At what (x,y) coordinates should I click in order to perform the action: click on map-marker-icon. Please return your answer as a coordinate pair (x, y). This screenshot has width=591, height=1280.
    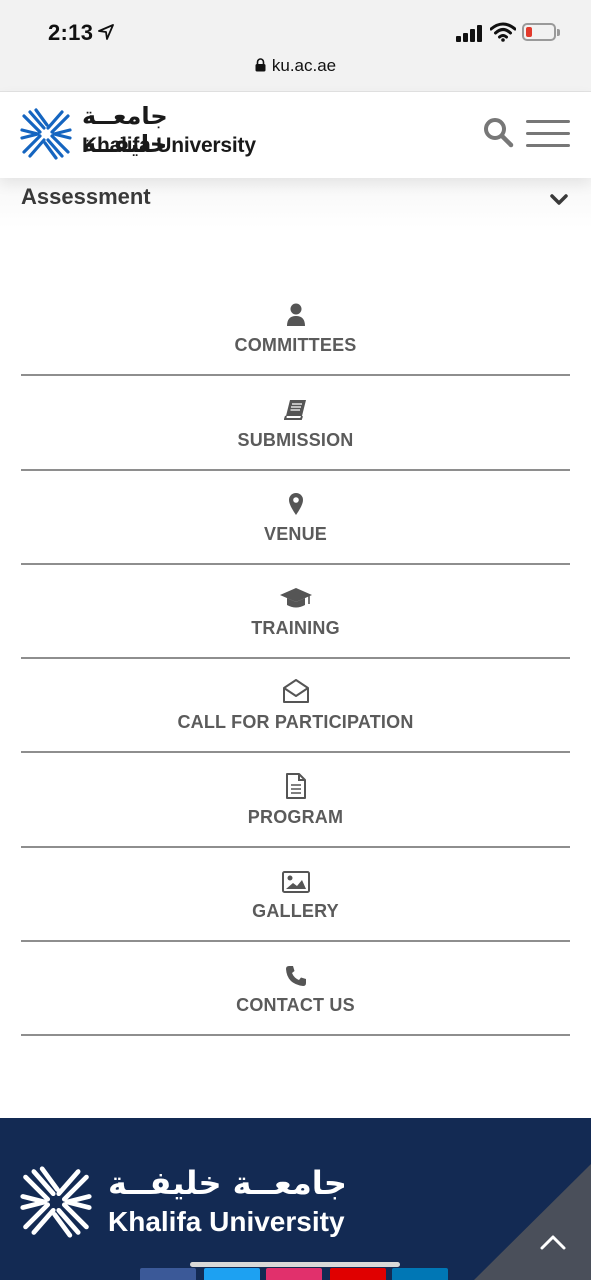
    Looking at the image, I should click on (295, 503).